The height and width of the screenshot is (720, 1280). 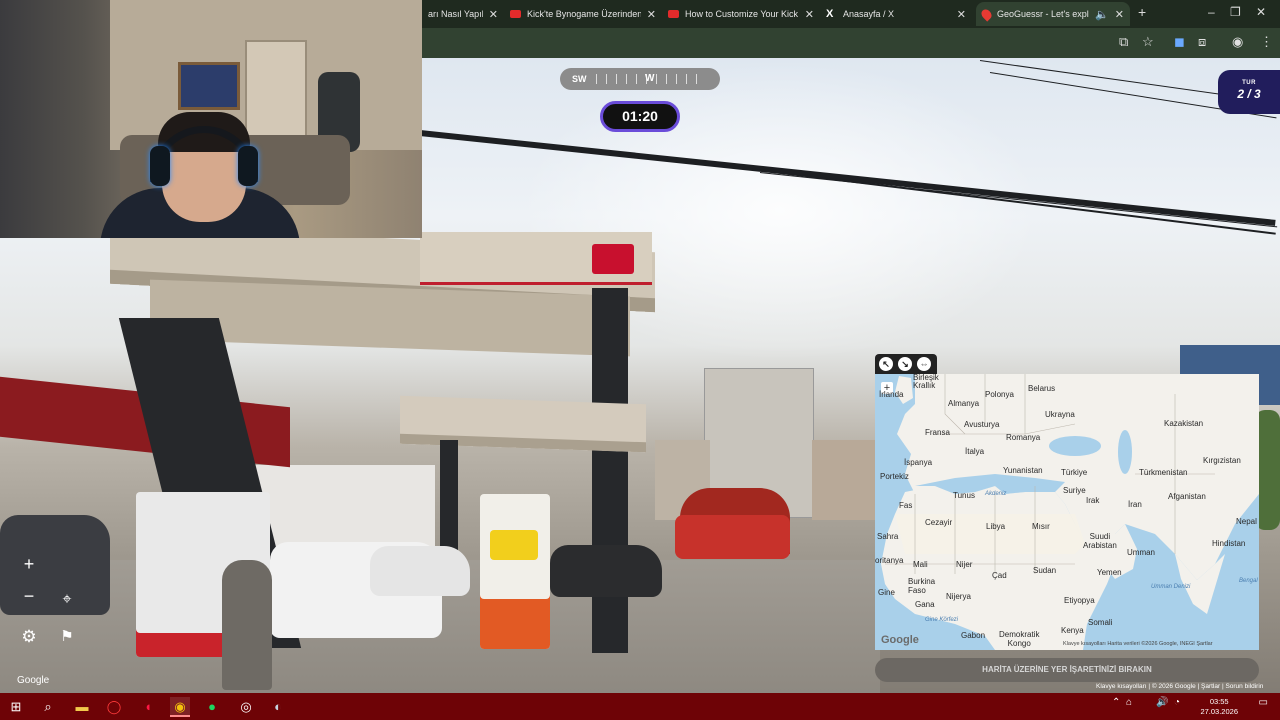 I want to click on map-label: Suudi Arabistan, so click(x=1100, y=541).